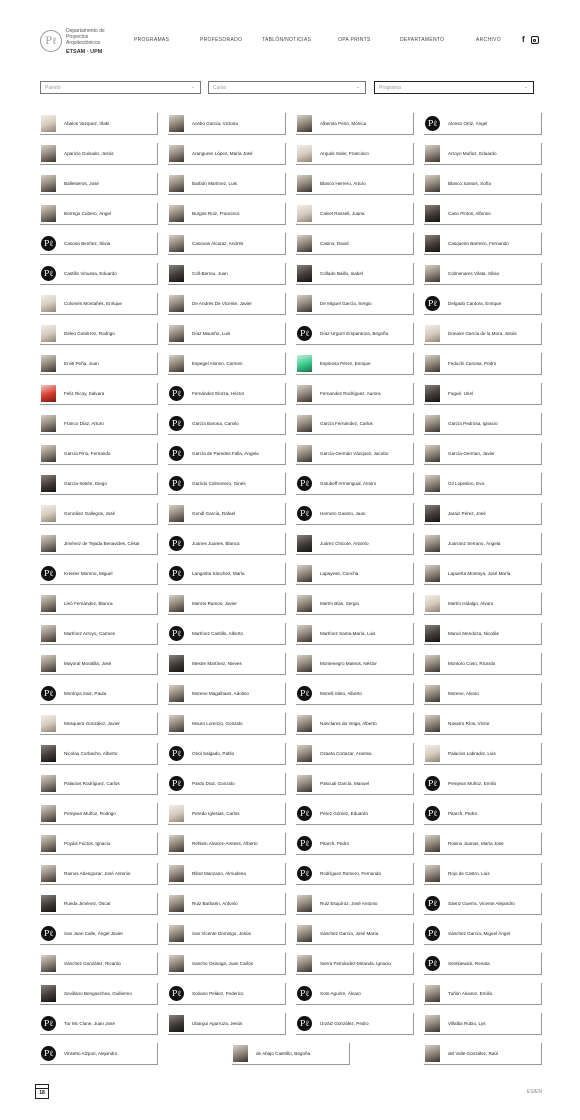 This screenshot has height=1120, width=580. I want to click on curso-select: Curso ⌄, so click(287, 87).